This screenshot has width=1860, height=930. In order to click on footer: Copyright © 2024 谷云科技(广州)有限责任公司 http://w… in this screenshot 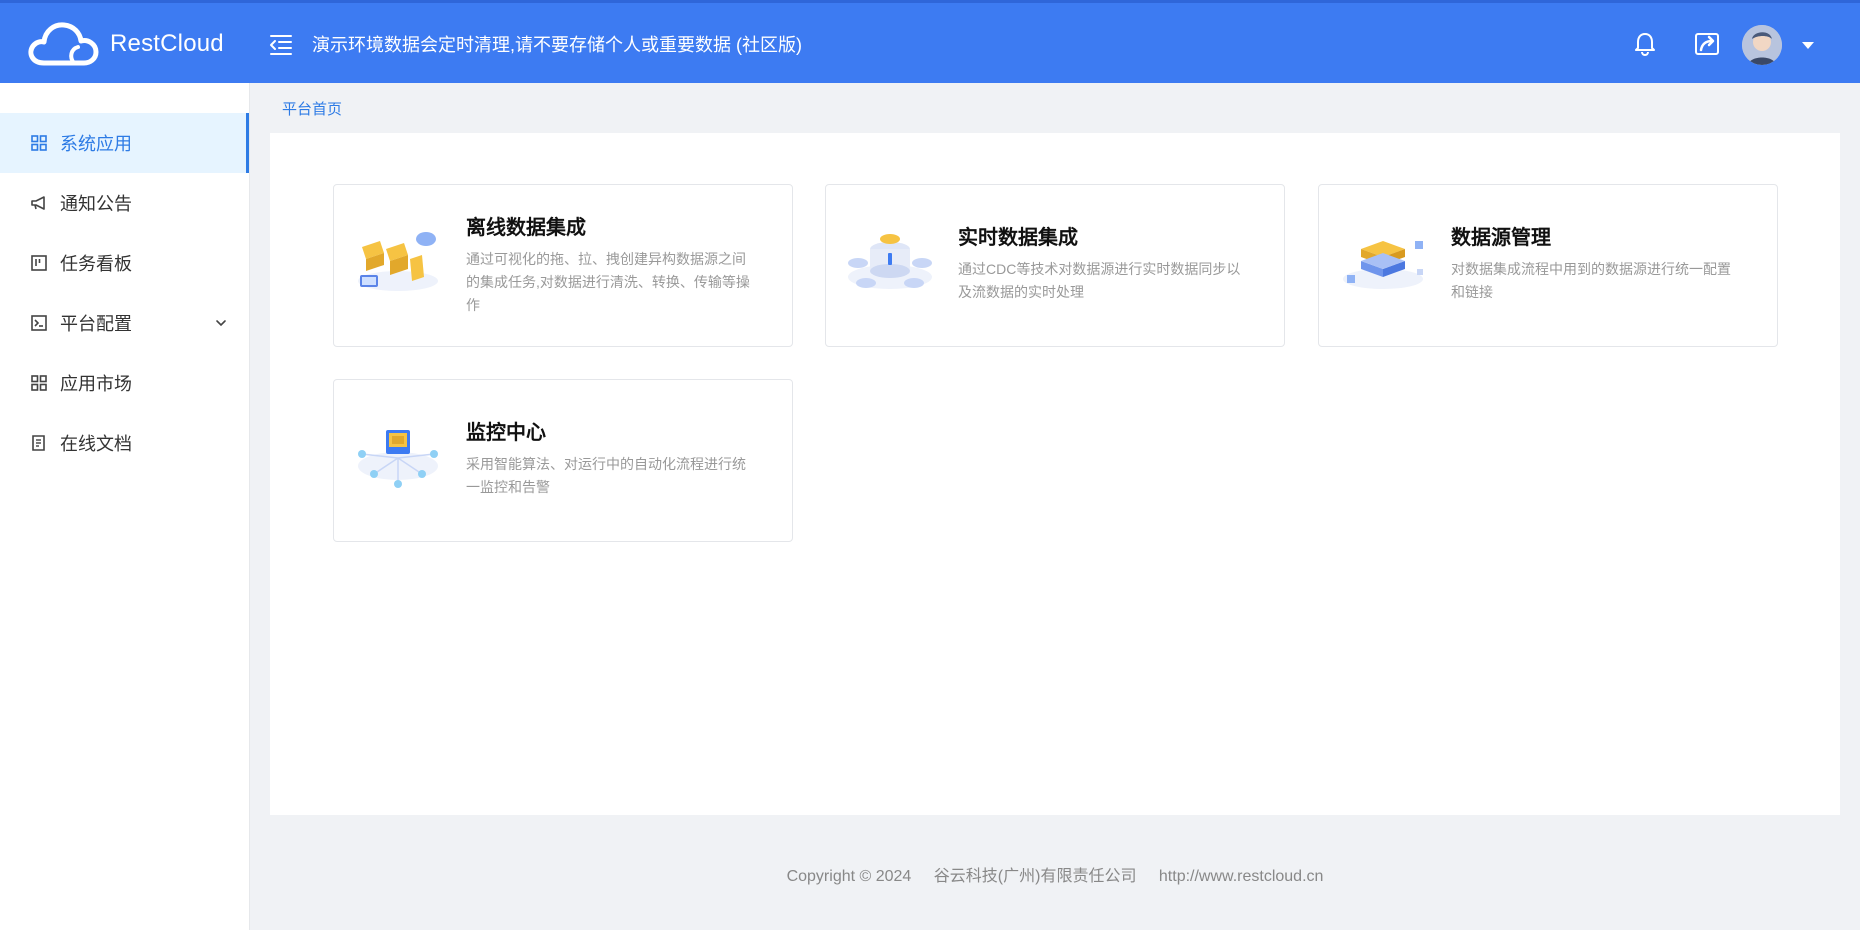, I will do `click(1055, 874)`.